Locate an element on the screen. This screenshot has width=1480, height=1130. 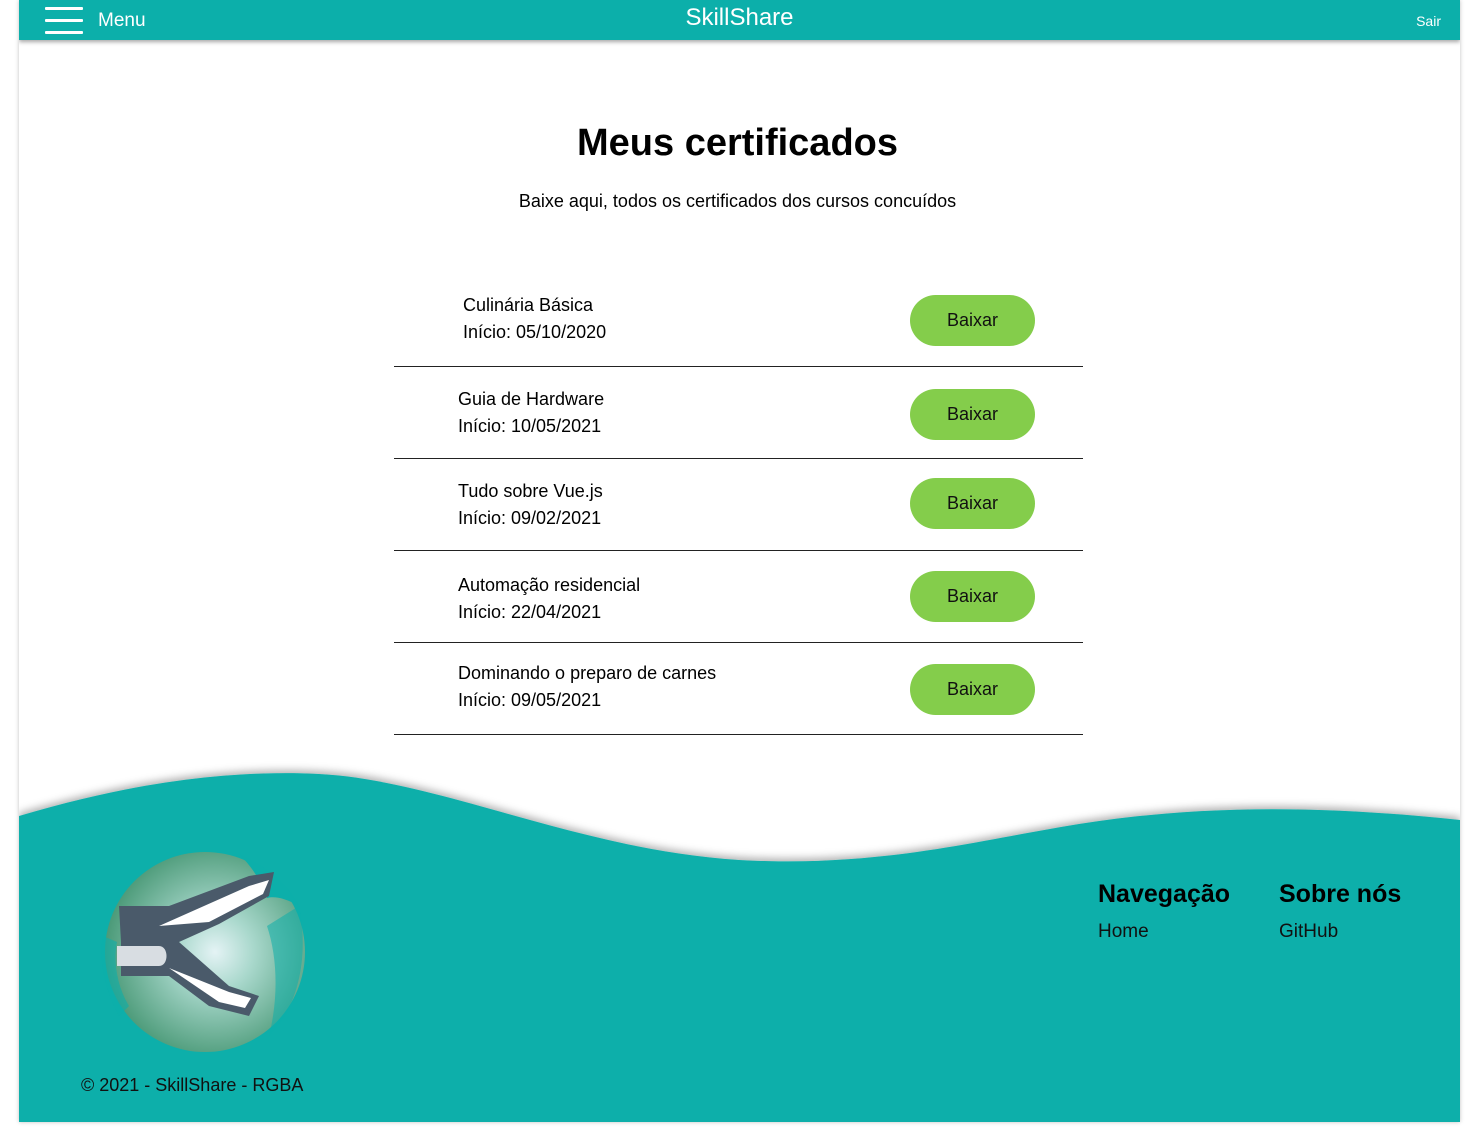
logout-link: Sair is located at coordinates (1428, 21).